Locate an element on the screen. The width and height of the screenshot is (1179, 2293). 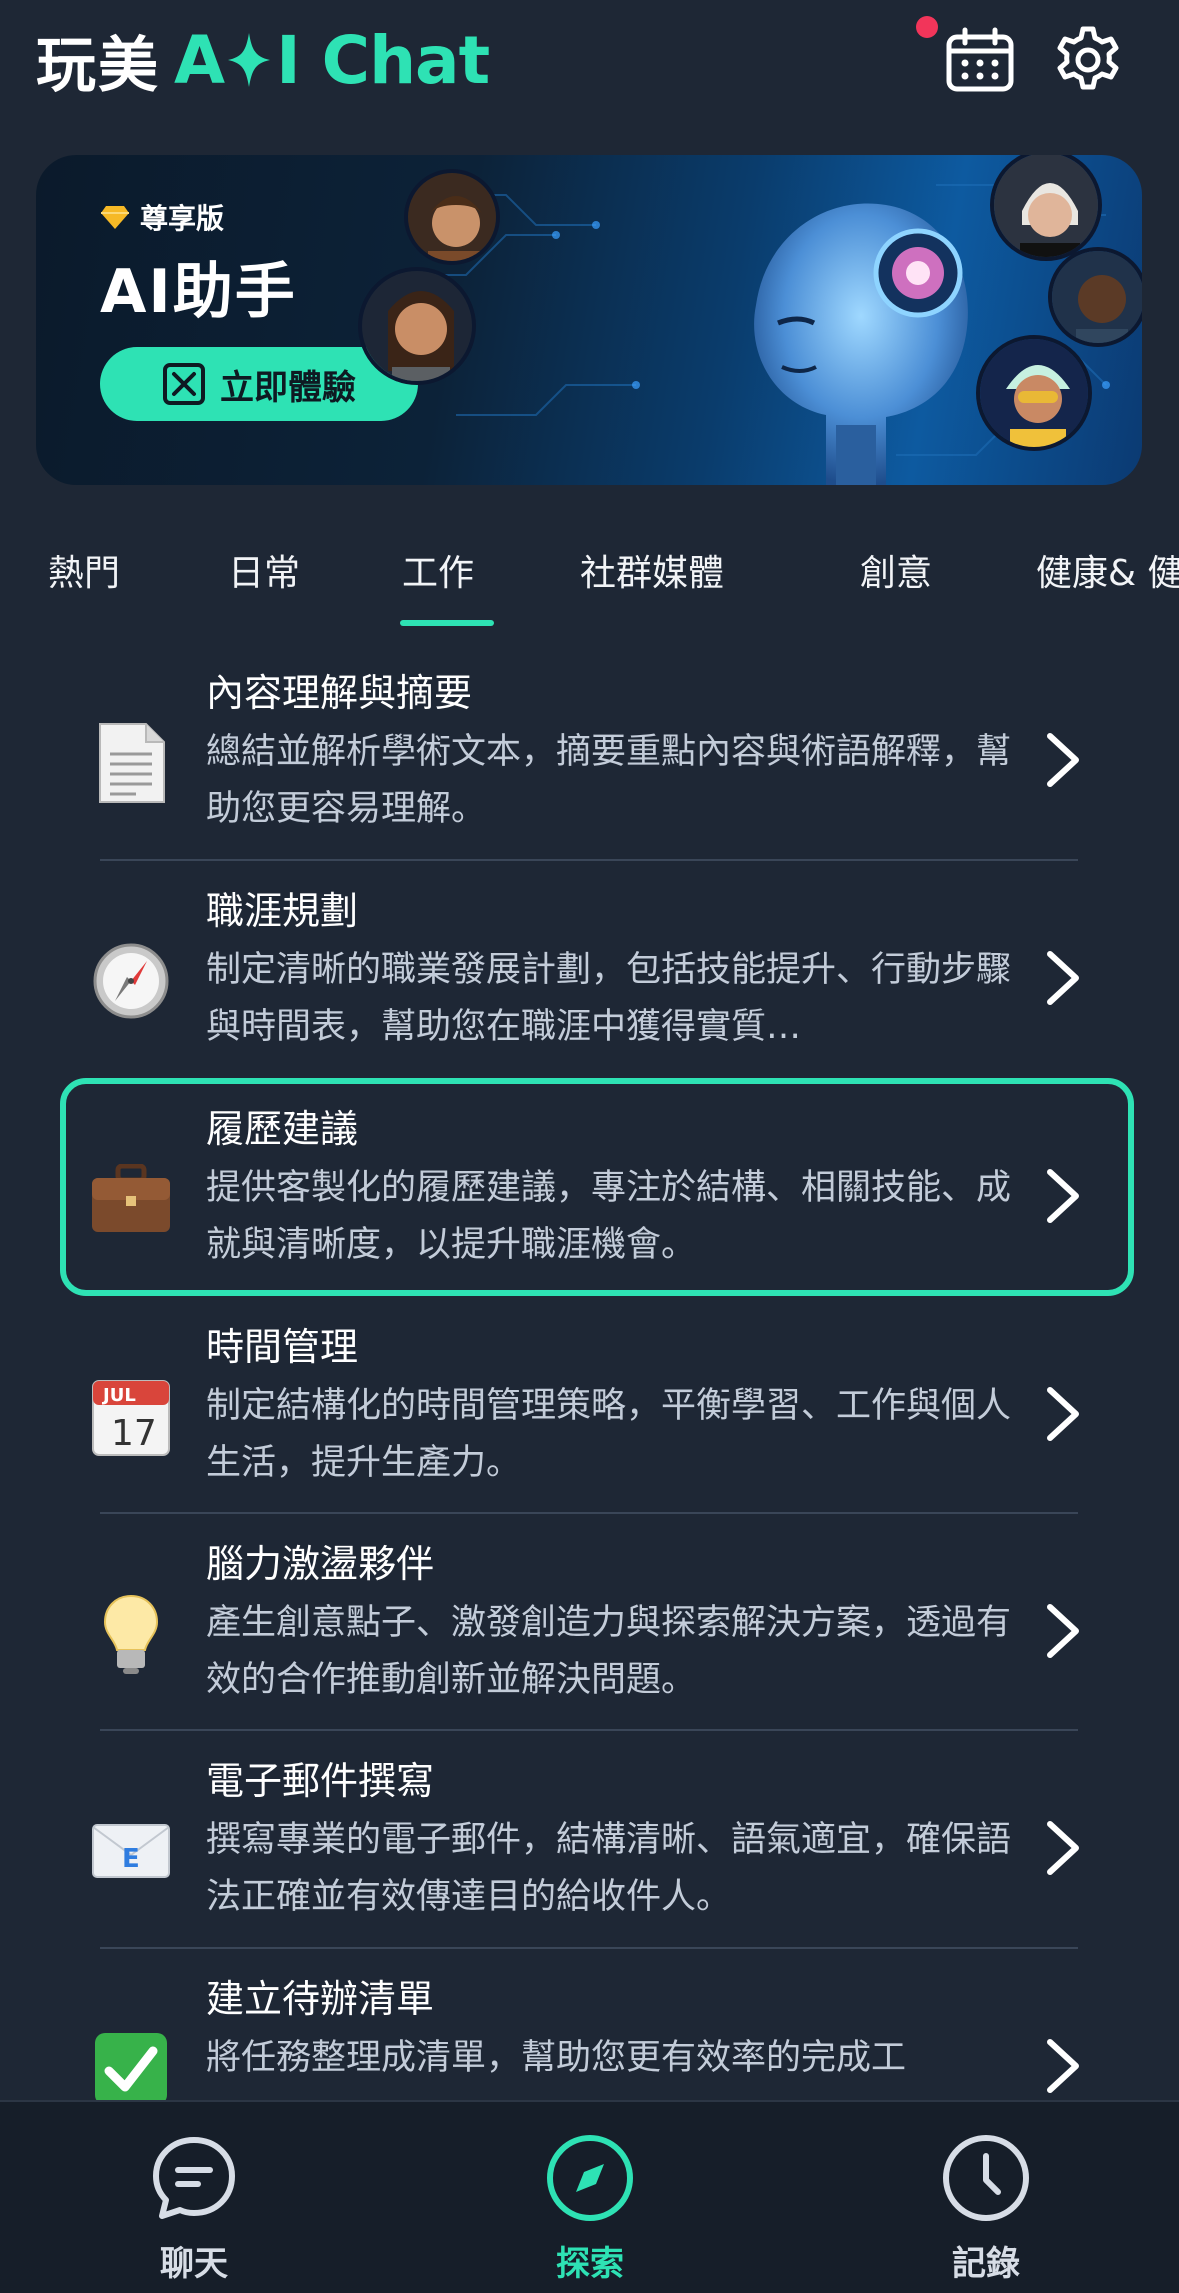
document-icon is located at coordinates (131, 763).